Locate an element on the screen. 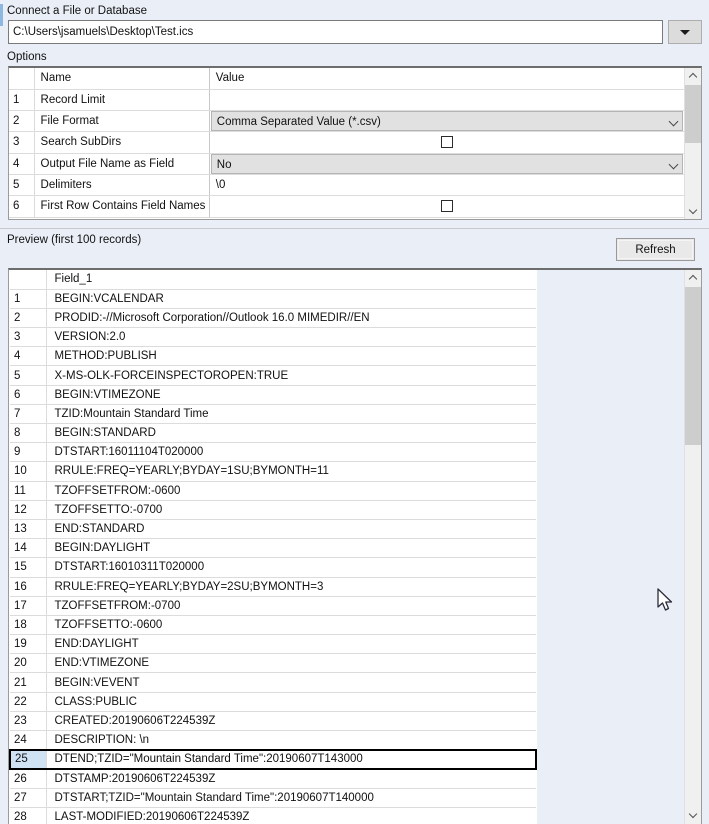  file-format-combobox: Comma Separated Value (*.csv) is located at coordinates (446, 120).